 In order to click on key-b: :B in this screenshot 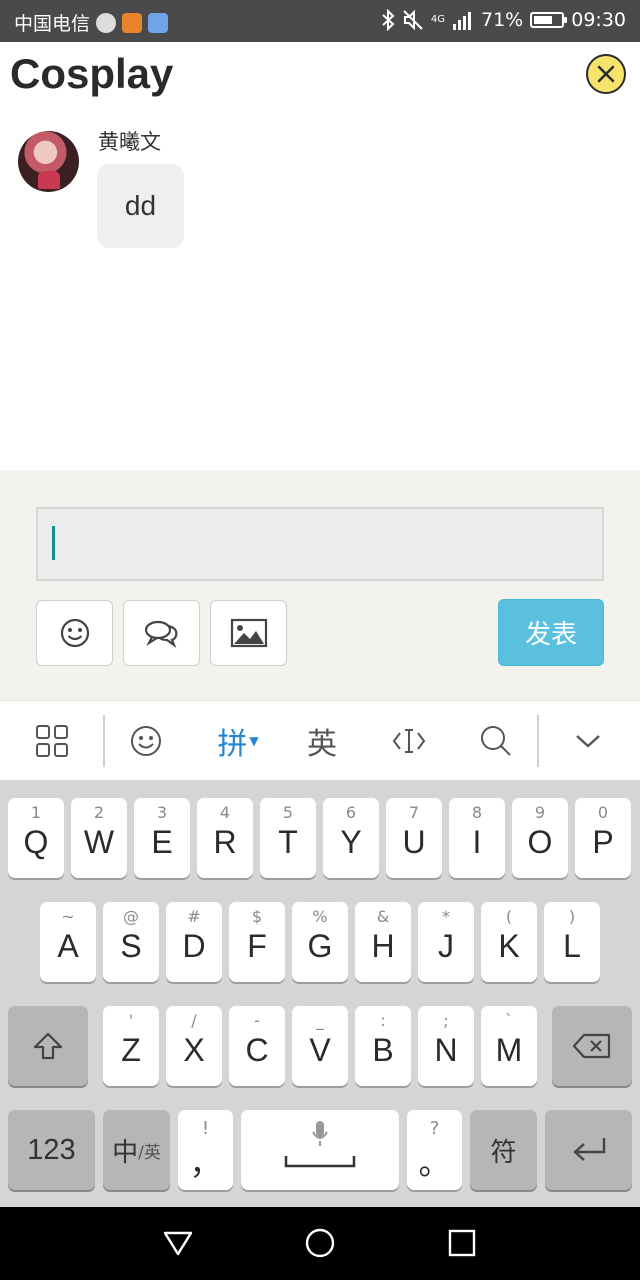, I will do `click(383, 1046)`.